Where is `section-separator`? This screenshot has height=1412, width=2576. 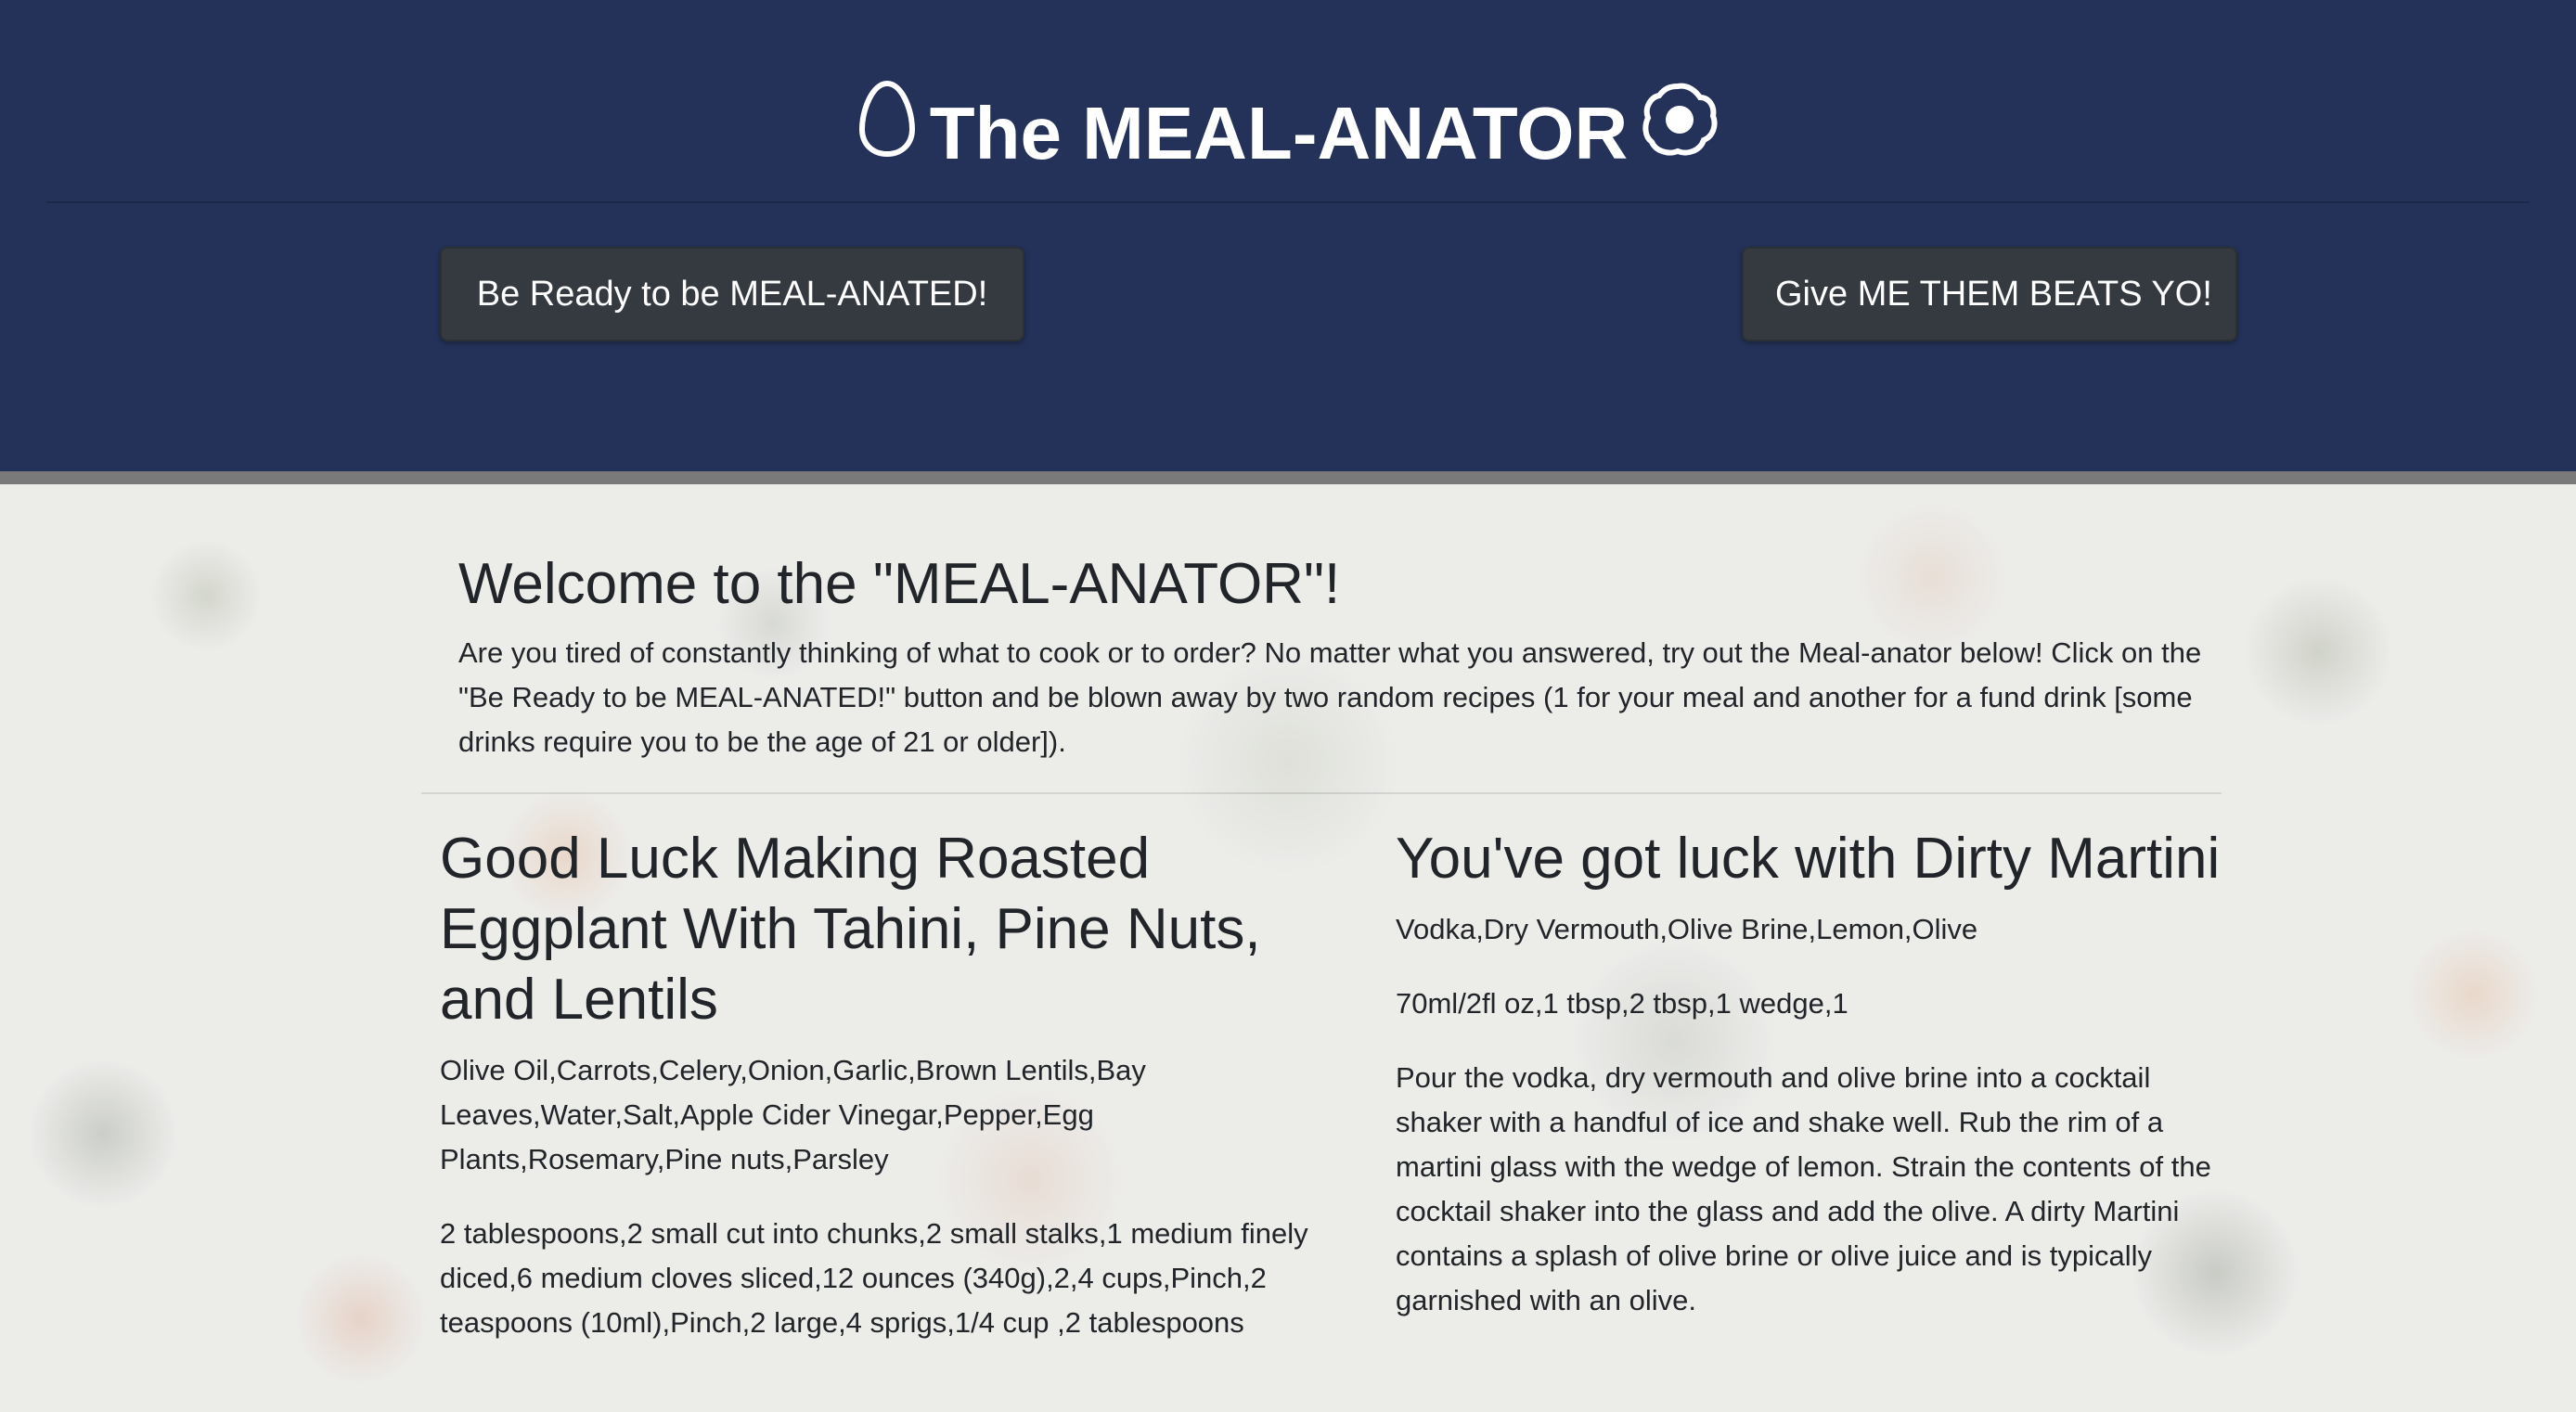
section-separator is located at coordinates (1288, 477).